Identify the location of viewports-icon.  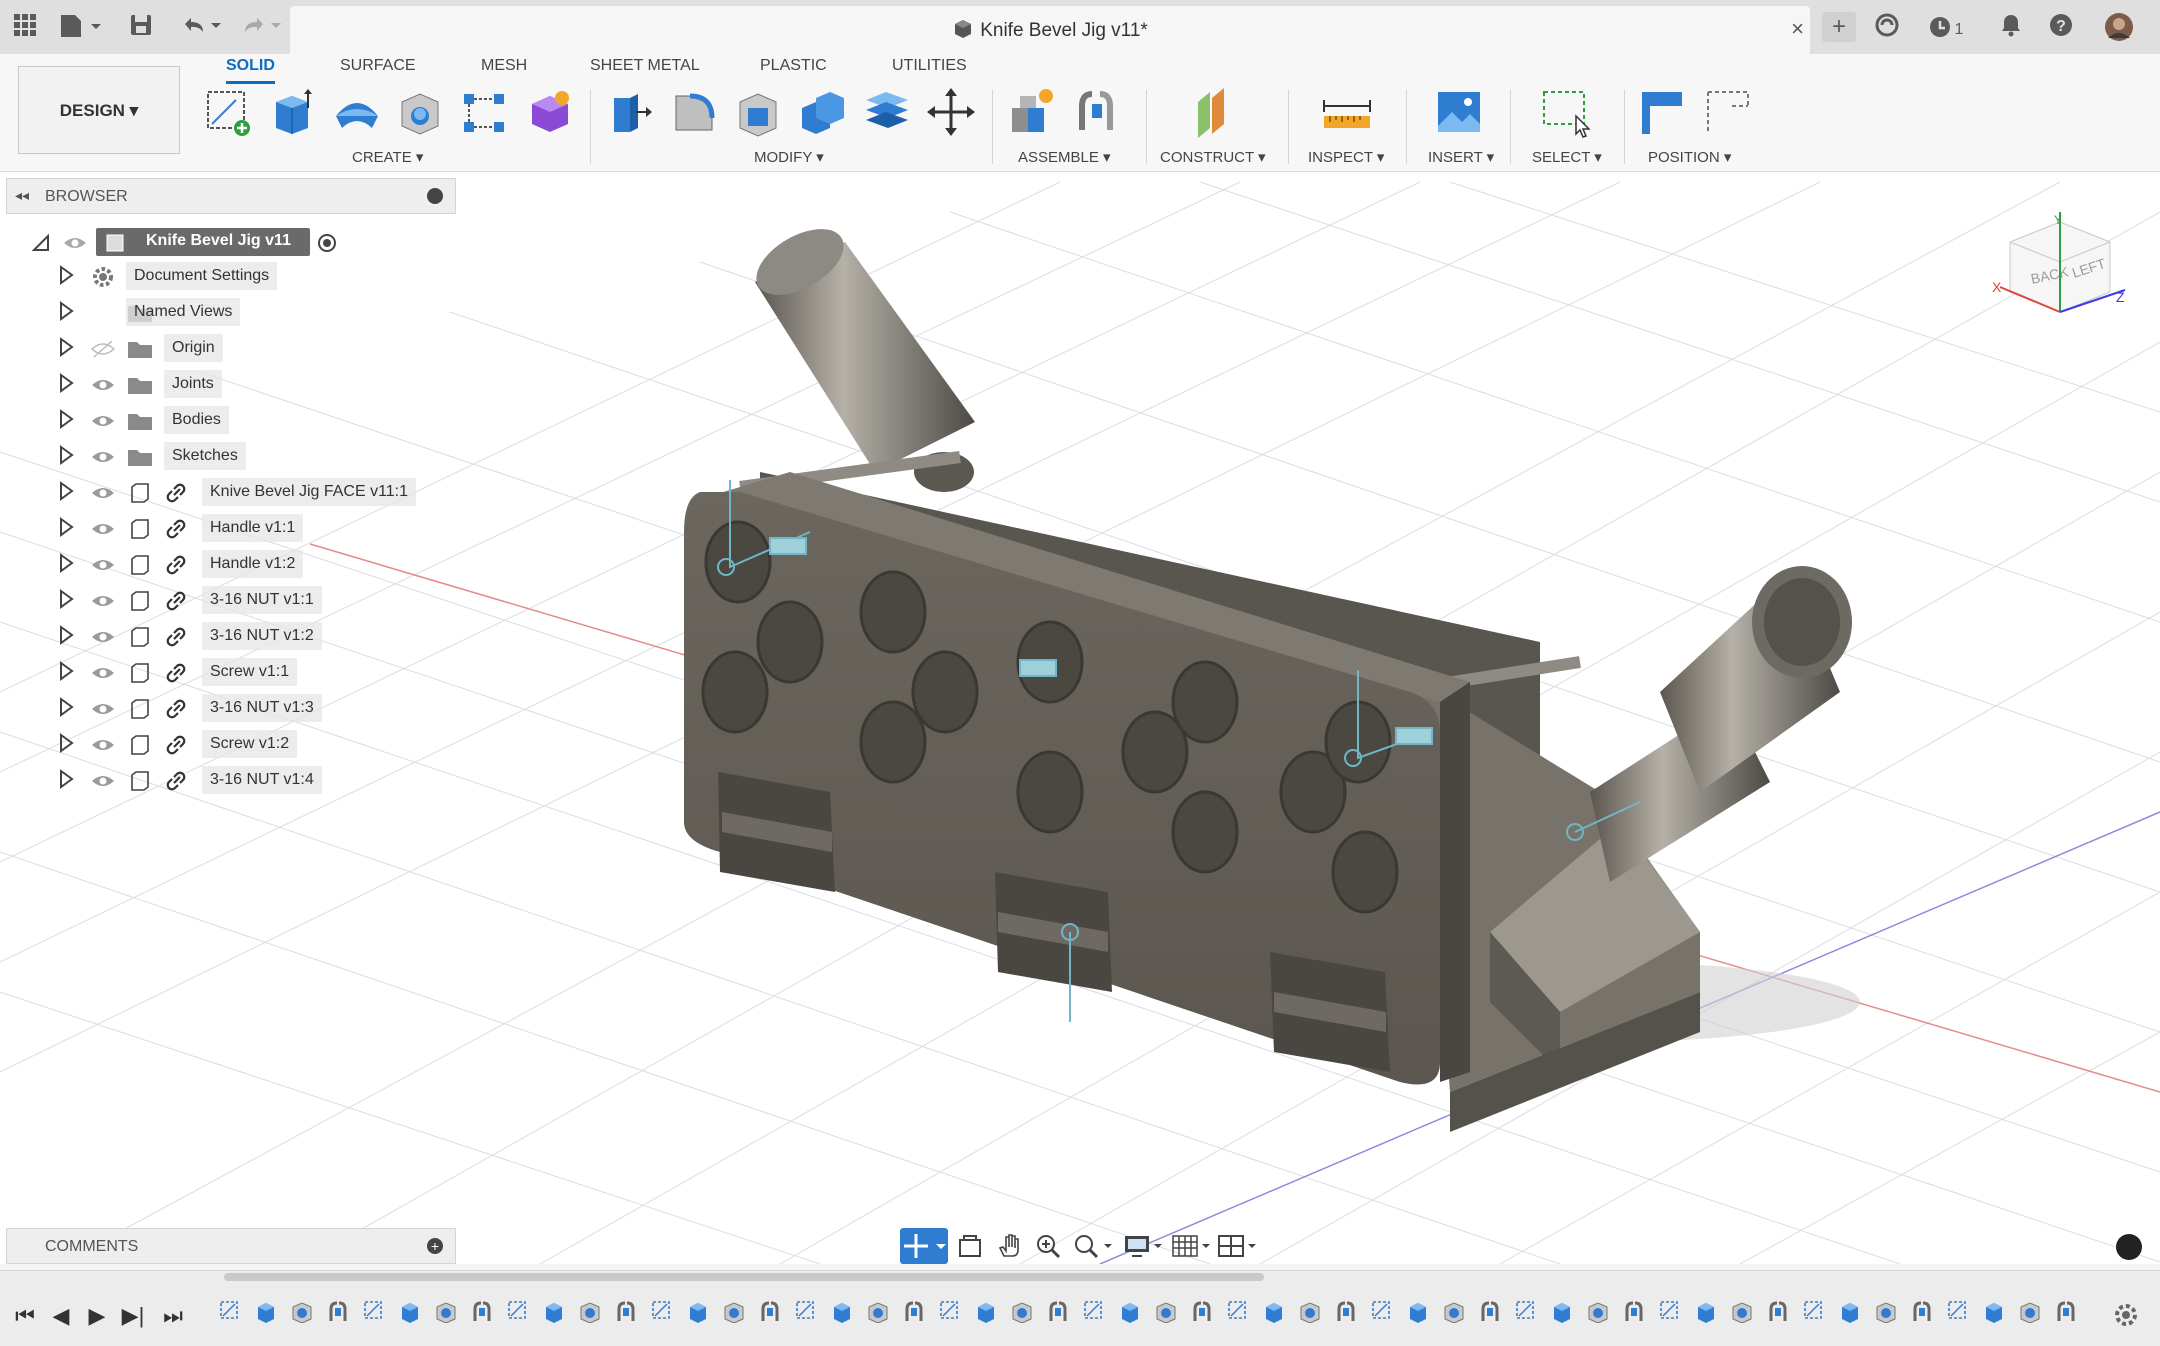
(1238, 1248).